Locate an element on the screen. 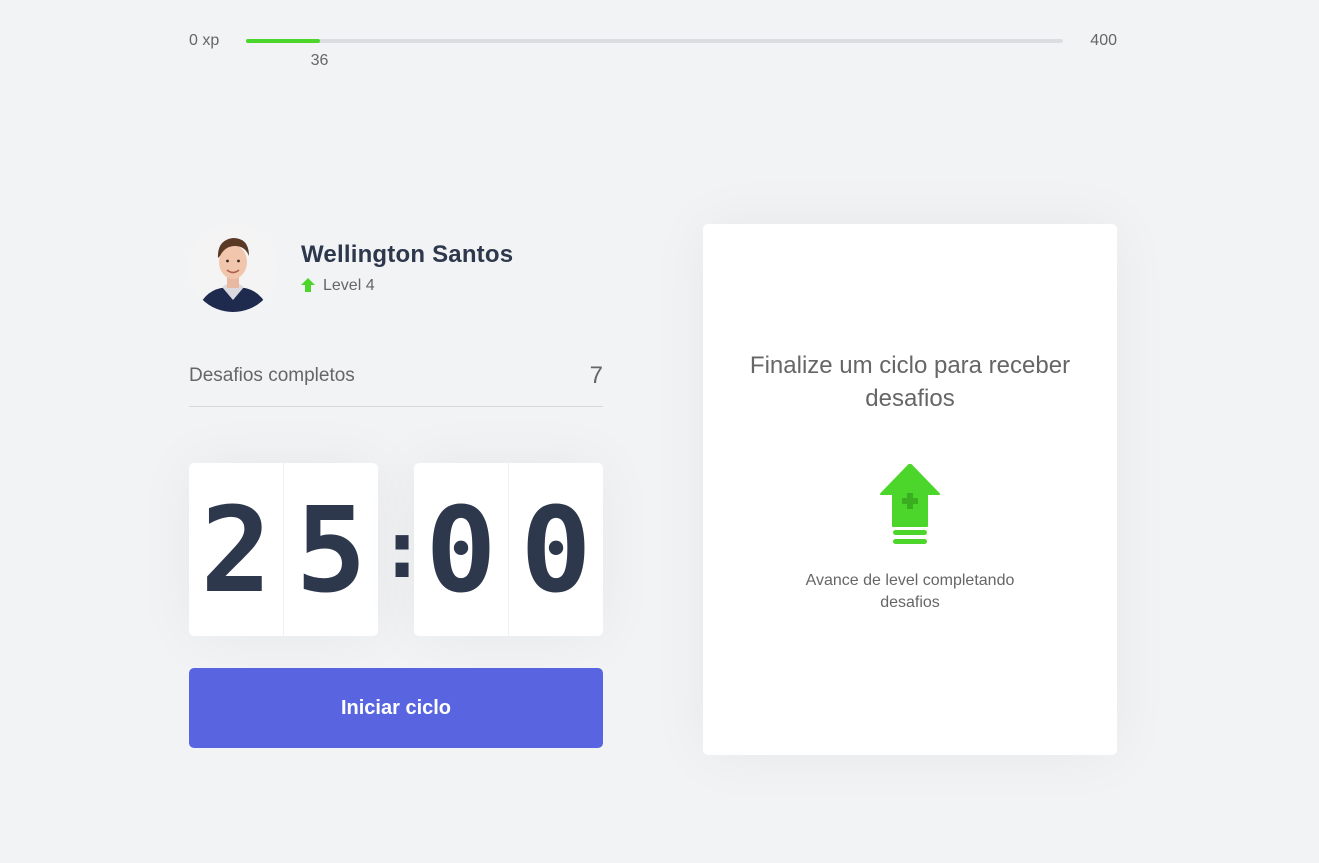 Image resolution: width=1319 pixels, height=863 pixels. xp-current-label: 36 is located at coordinates (319, 60).